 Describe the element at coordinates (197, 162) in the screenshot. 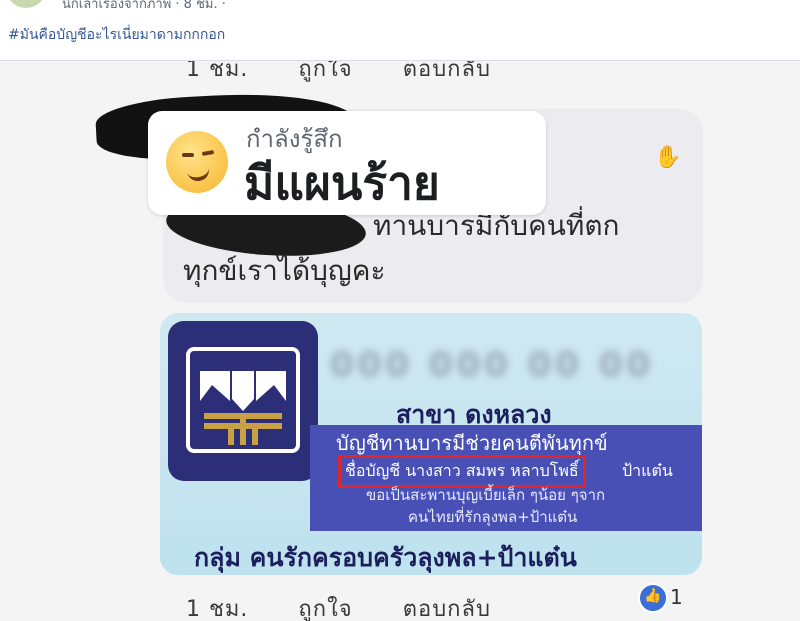

I see `smirk-emoji-icon` at that location.